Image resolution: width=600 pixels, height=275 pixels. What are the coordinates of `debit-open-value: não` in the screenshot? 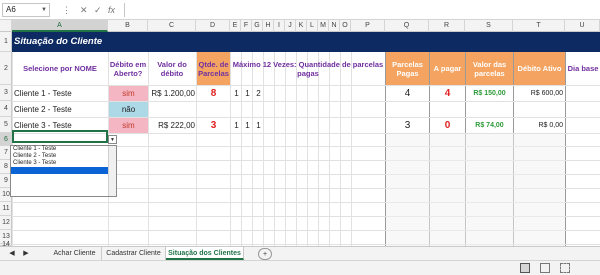 It's located at (128, 109).